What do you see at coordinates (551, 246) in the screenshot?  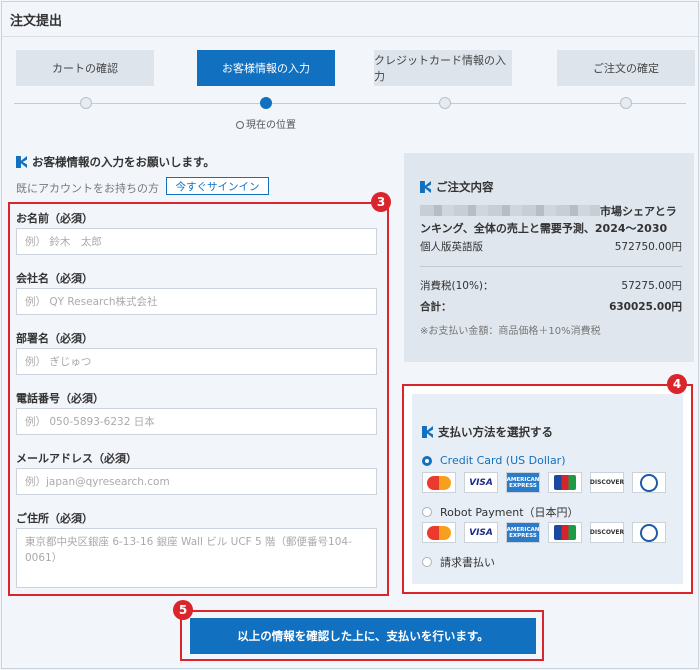 I see `order-edition-row: 個人版英語版 572750.00円` at bounding box center [551, 246].